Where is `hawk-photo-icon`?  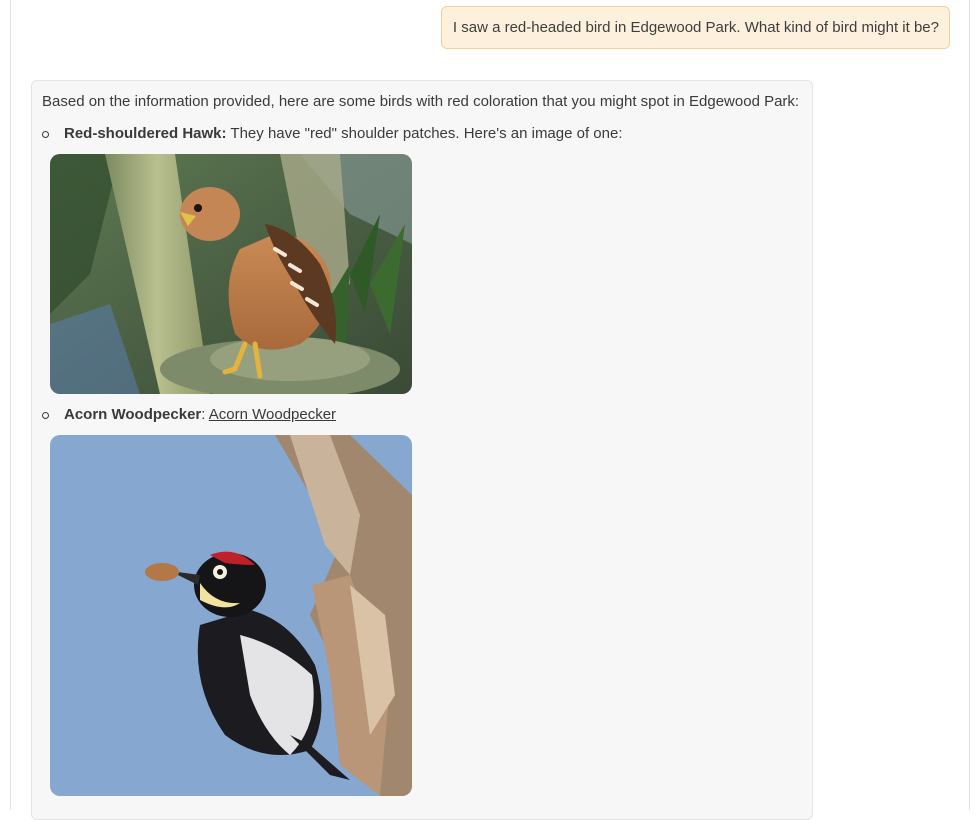 hawk-photo-icon is located at coordinates (231, 274).